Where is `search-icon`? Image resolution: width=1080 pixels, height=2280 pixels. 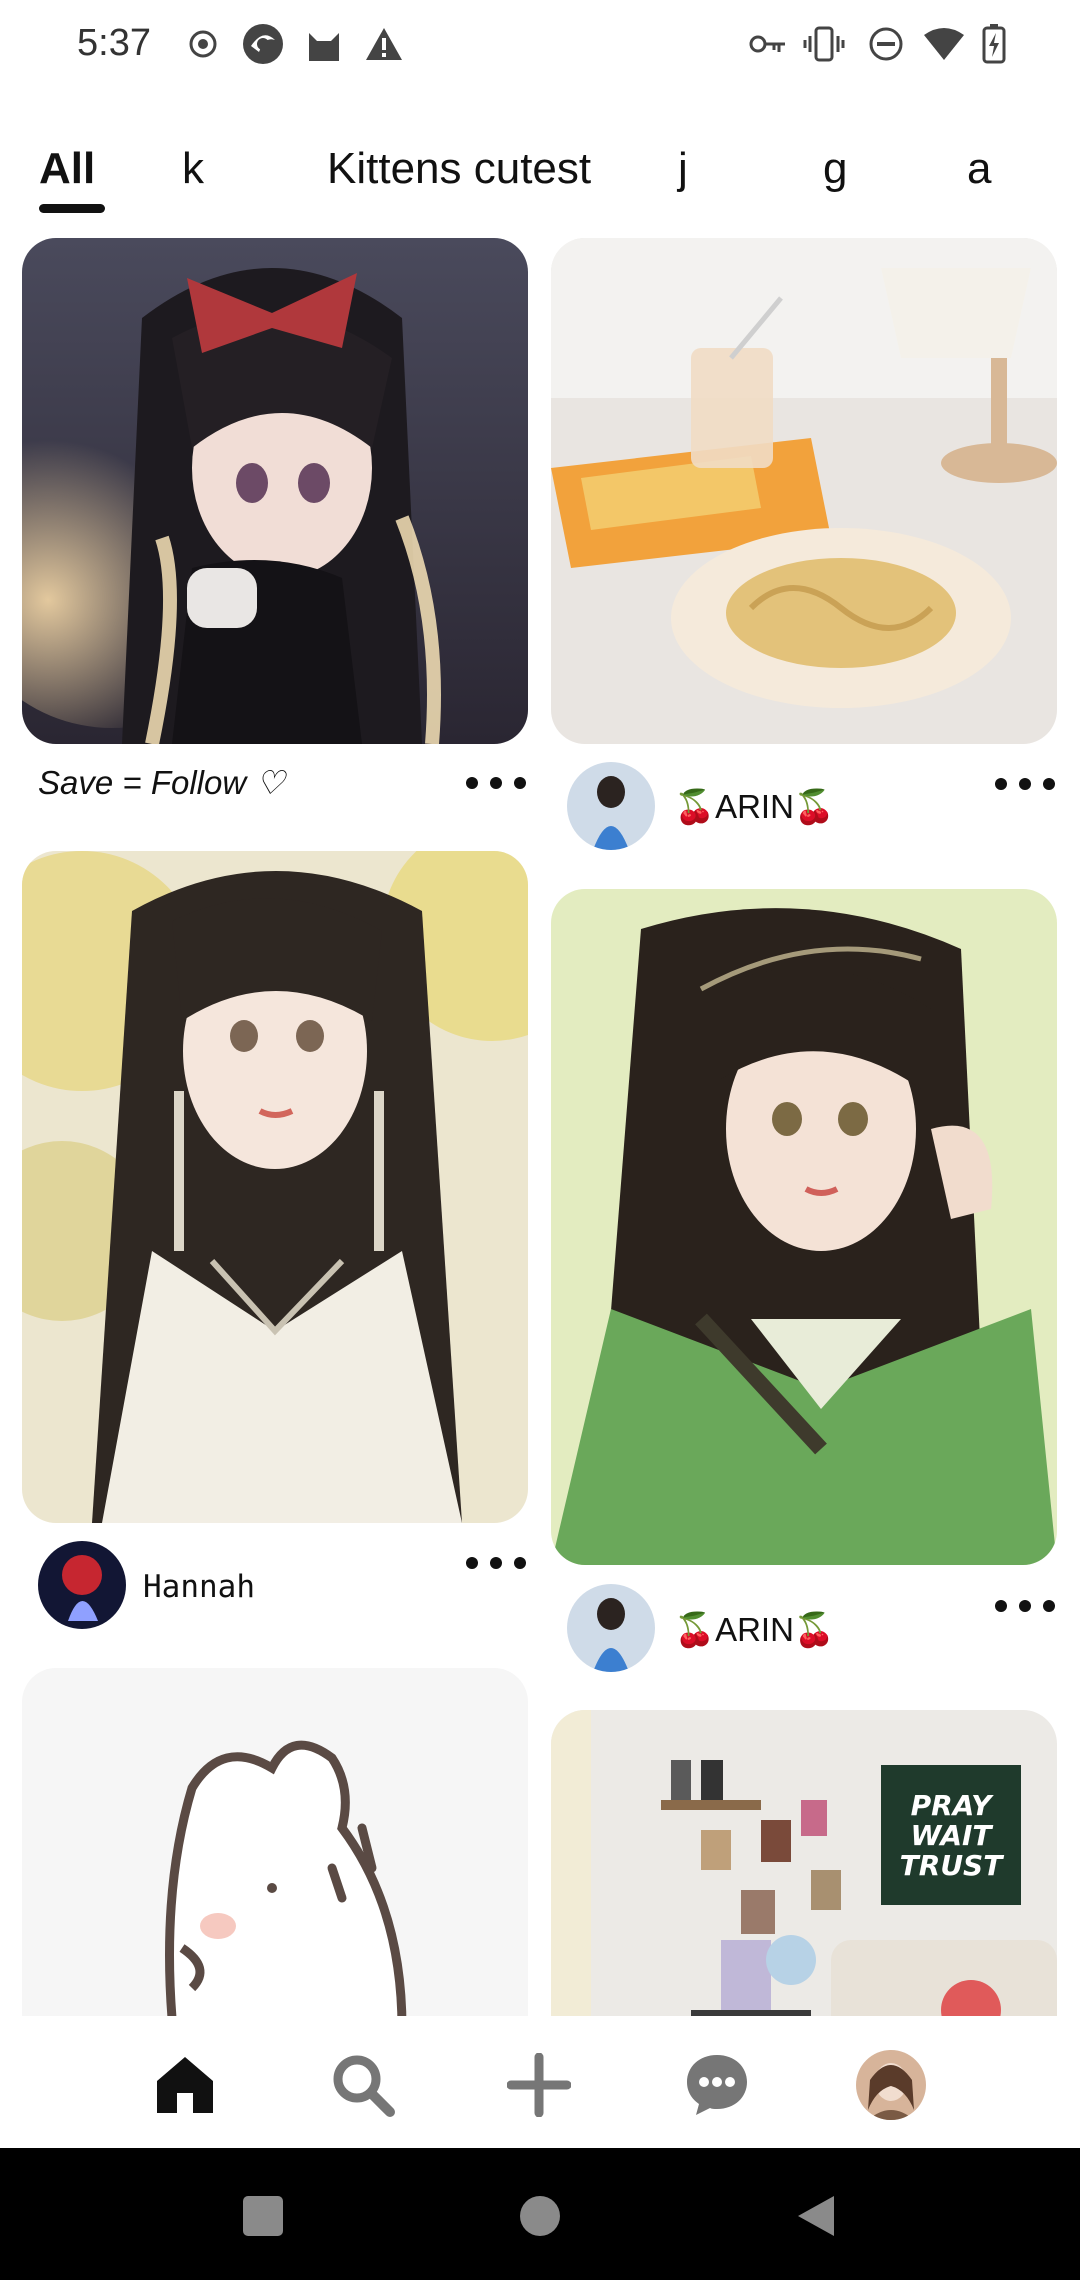 search-icon is located at coordinates (363, 2085).